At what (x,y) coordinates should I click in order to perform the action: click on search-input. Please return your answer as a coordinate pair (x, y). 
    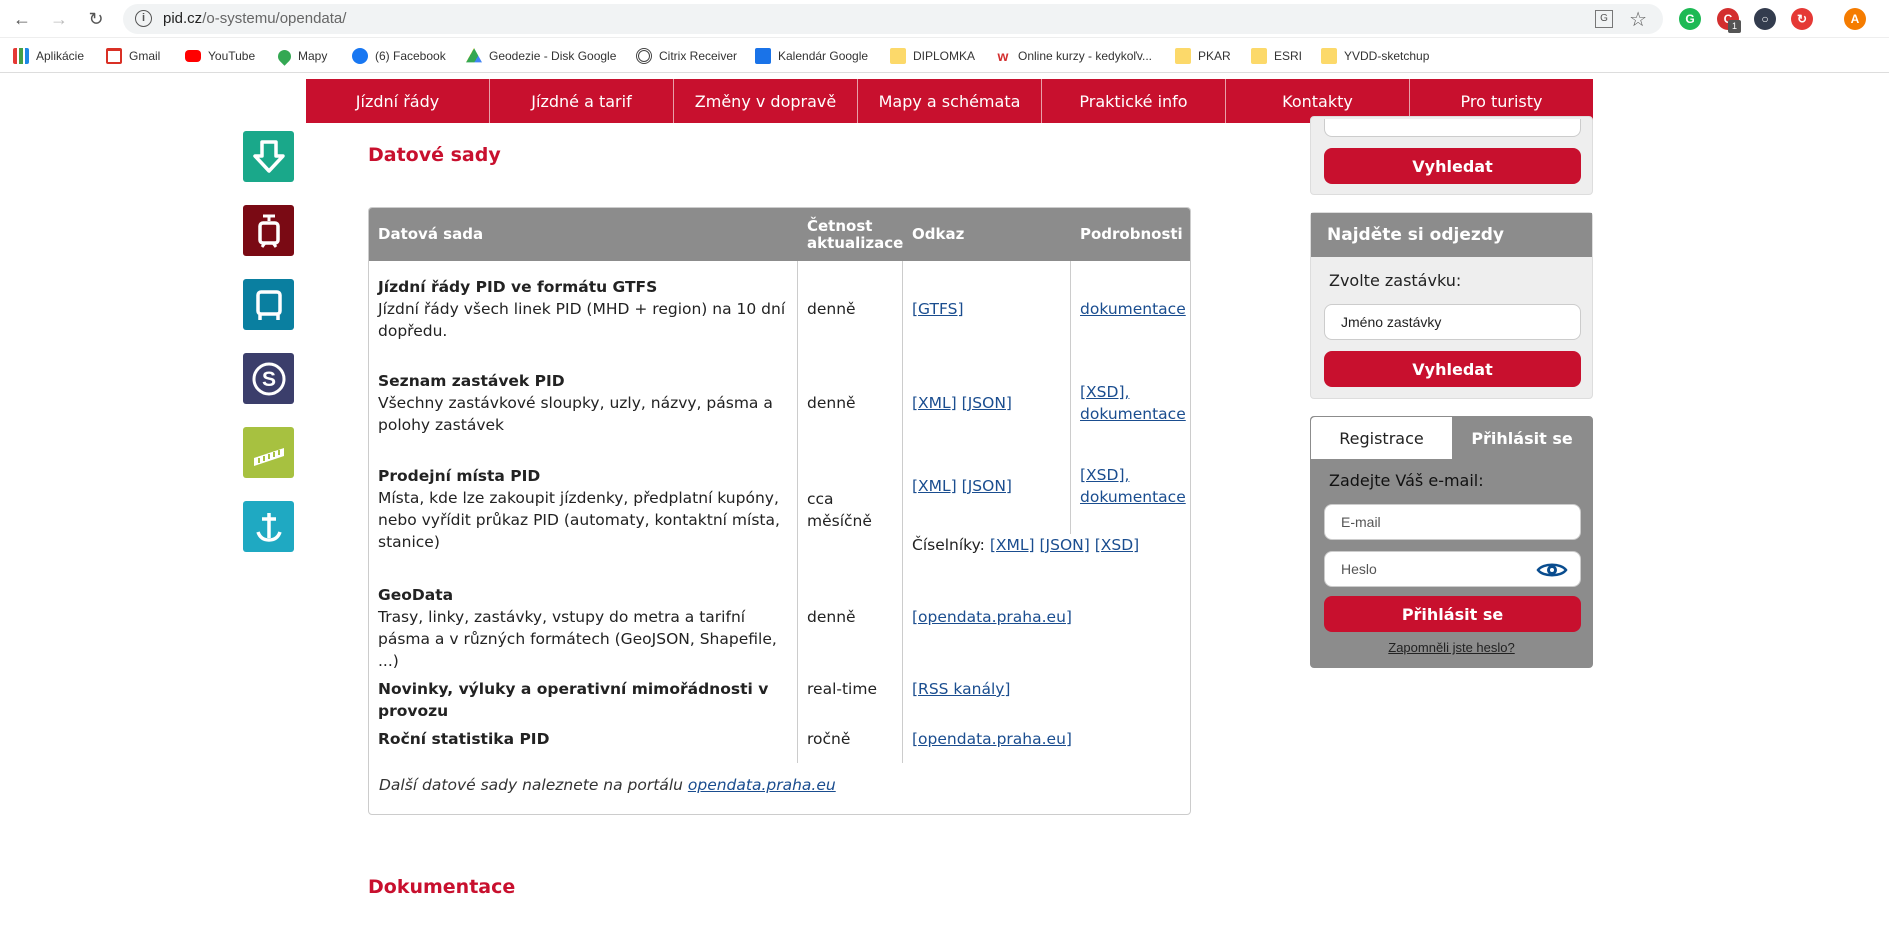
    Looking at the image, I should click on (1452, 128).